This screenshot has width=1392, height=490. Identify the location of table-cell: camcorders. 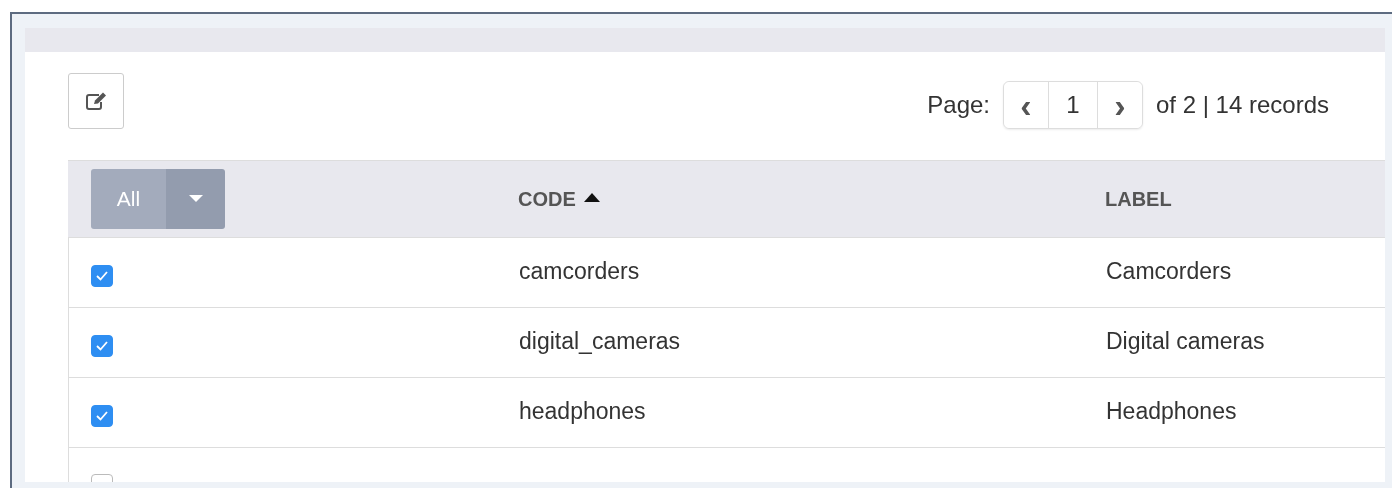
(579, 271).